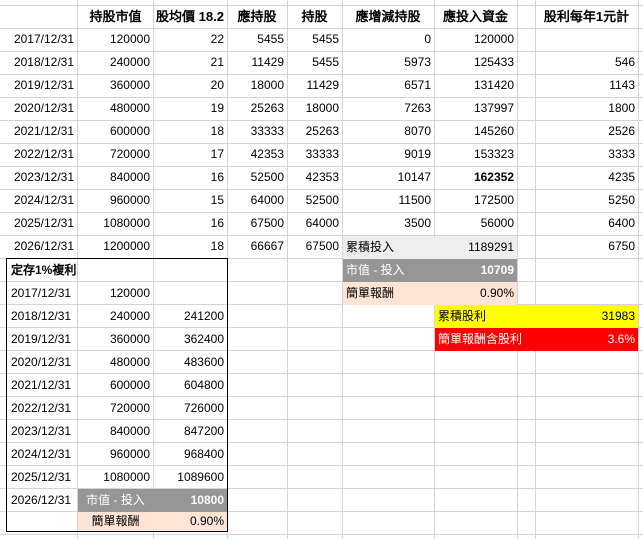 The height and width of the screenshot is (539, 643). I want to click on cell-target-shares: 11429, so click(257, 62).